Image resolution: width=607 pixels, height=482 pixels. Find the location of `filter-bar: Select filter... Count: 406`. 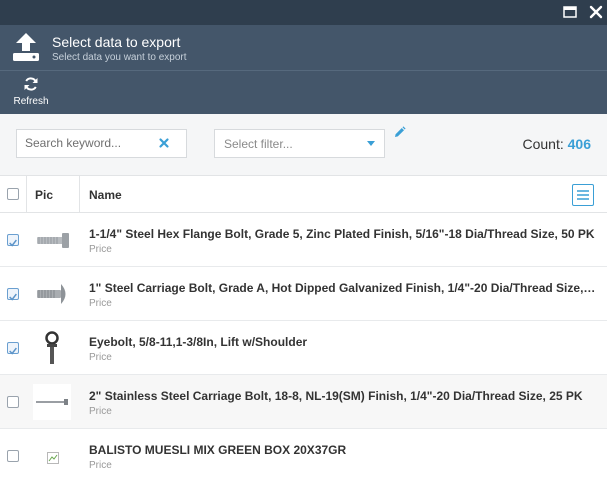

filter-bar: Select filter... Count: 406 is located at coordinates (303, 145).